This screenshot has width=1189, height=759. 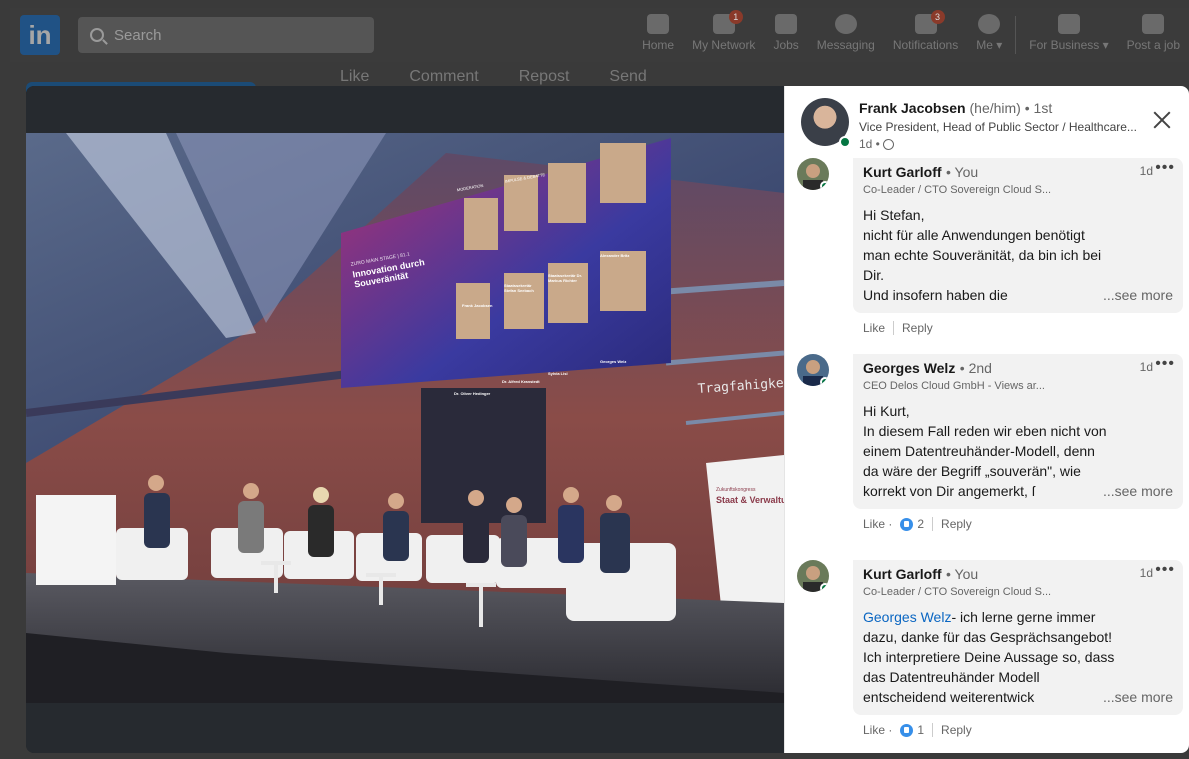 I want to click on comment-actions: Like · 2 Reply, so click(x=1023, y=524).